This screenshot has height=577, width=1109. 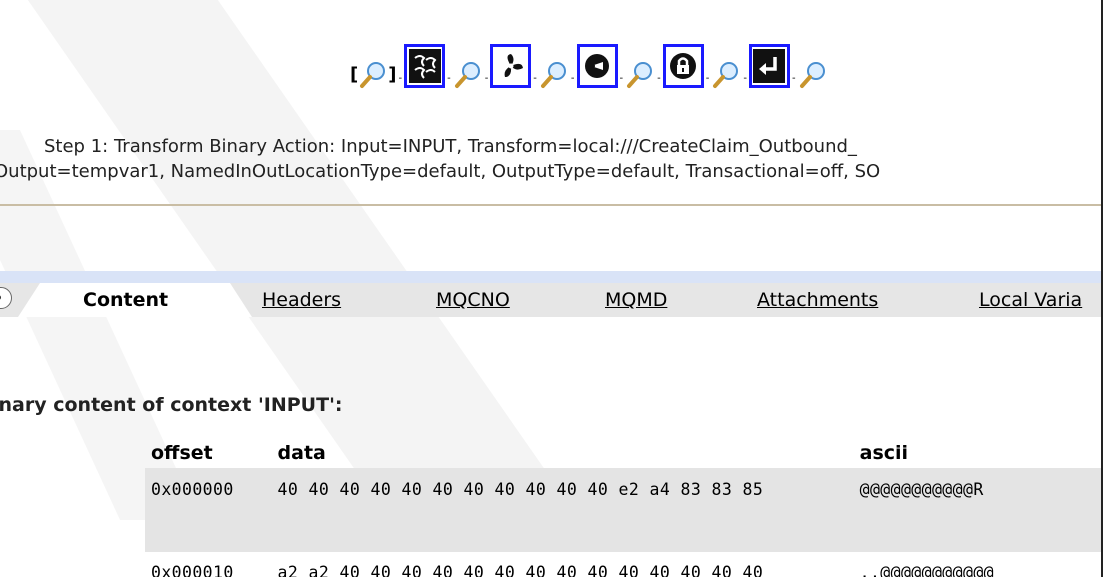 I want to click on lock-icon, so click(x=683, y=66).